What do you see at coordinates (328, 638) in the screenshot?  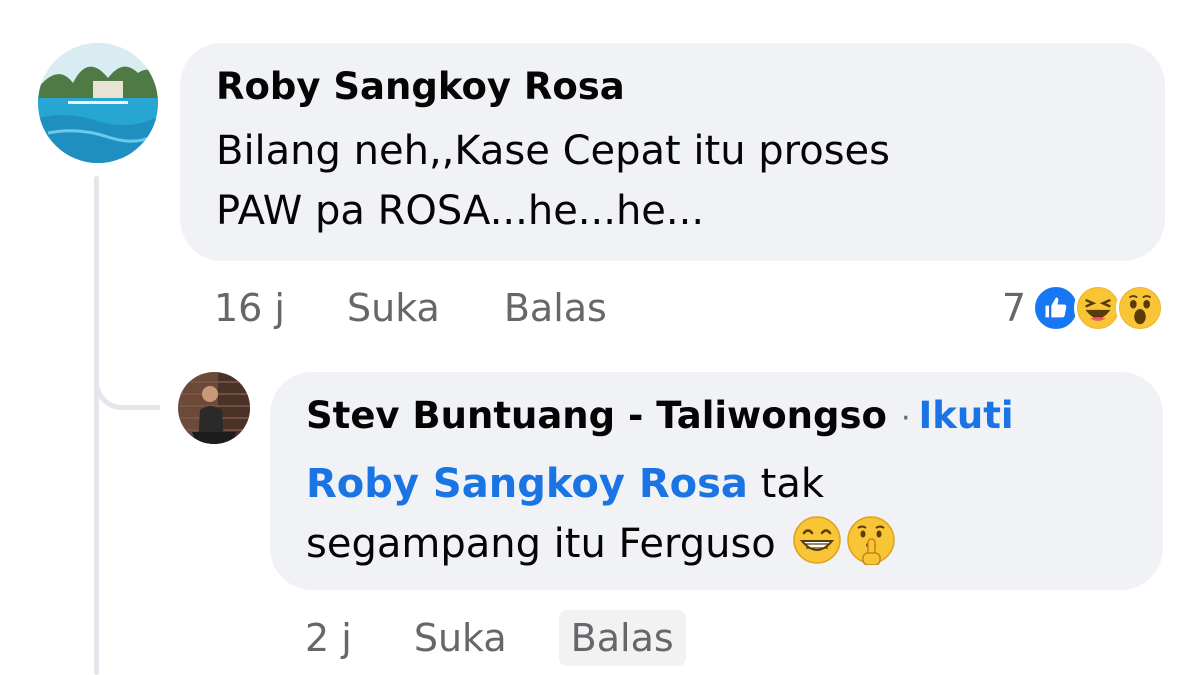 I see `reply-timestamp: 2 j` at bounding box center [328, 638].